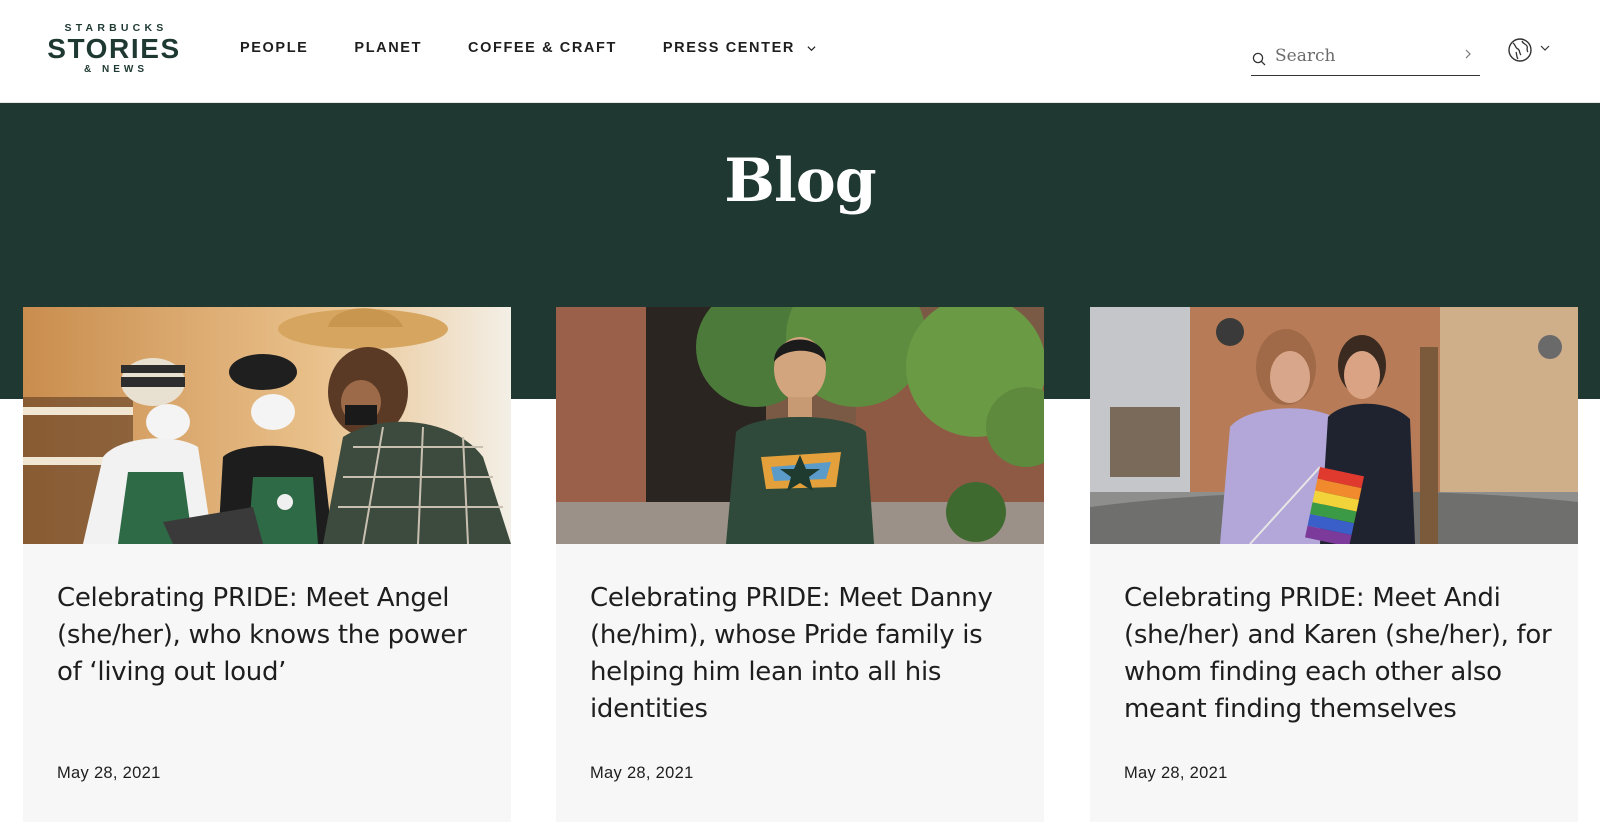 The height and width of the screenshot is (840, 1600). I want to click on site-logo: STARBUCKS STORIES & NEWS, so click(114, 49).